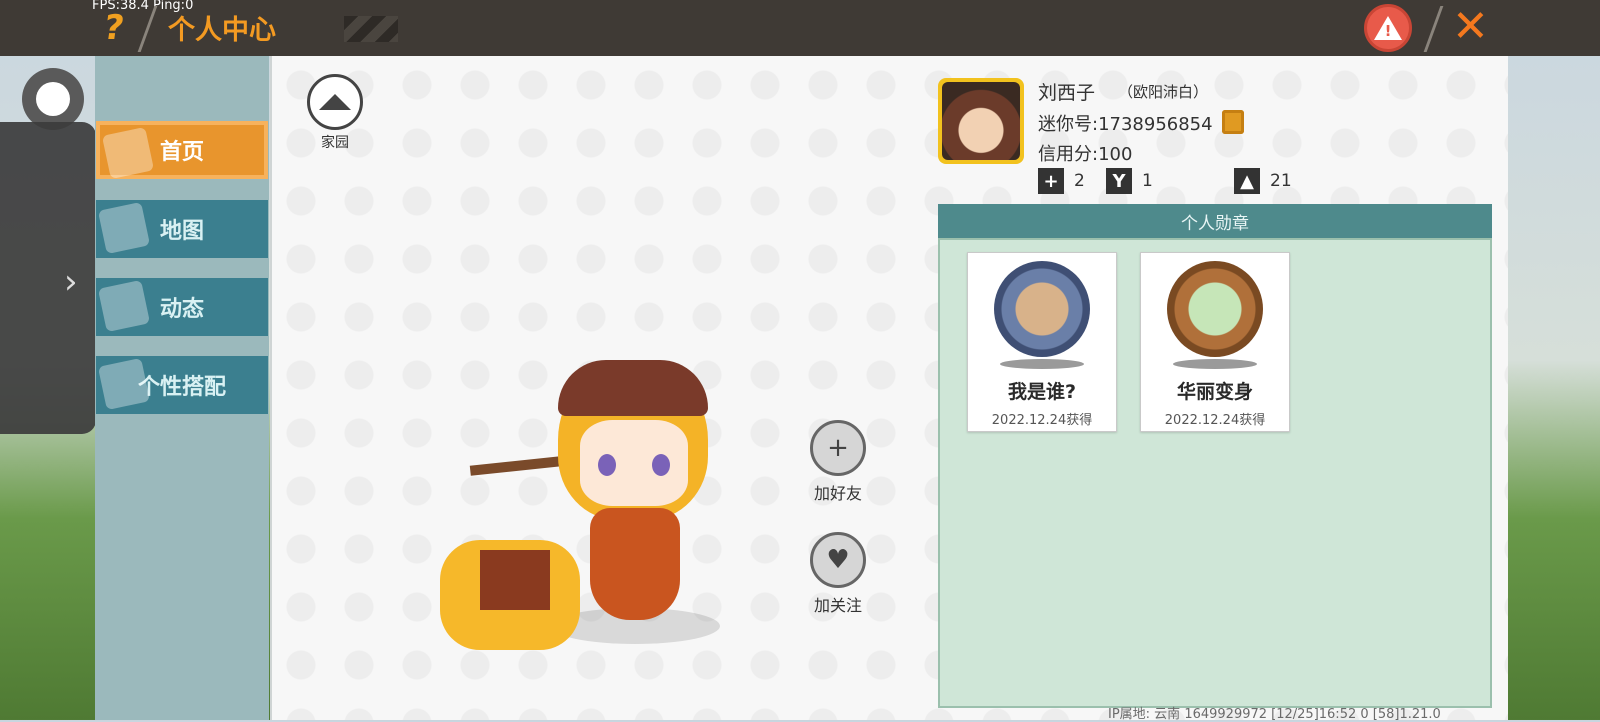  What do you see at coordinates (1233, 122) in the screenshot?
I see `copy-icon` at bounding box center [1233, 122].